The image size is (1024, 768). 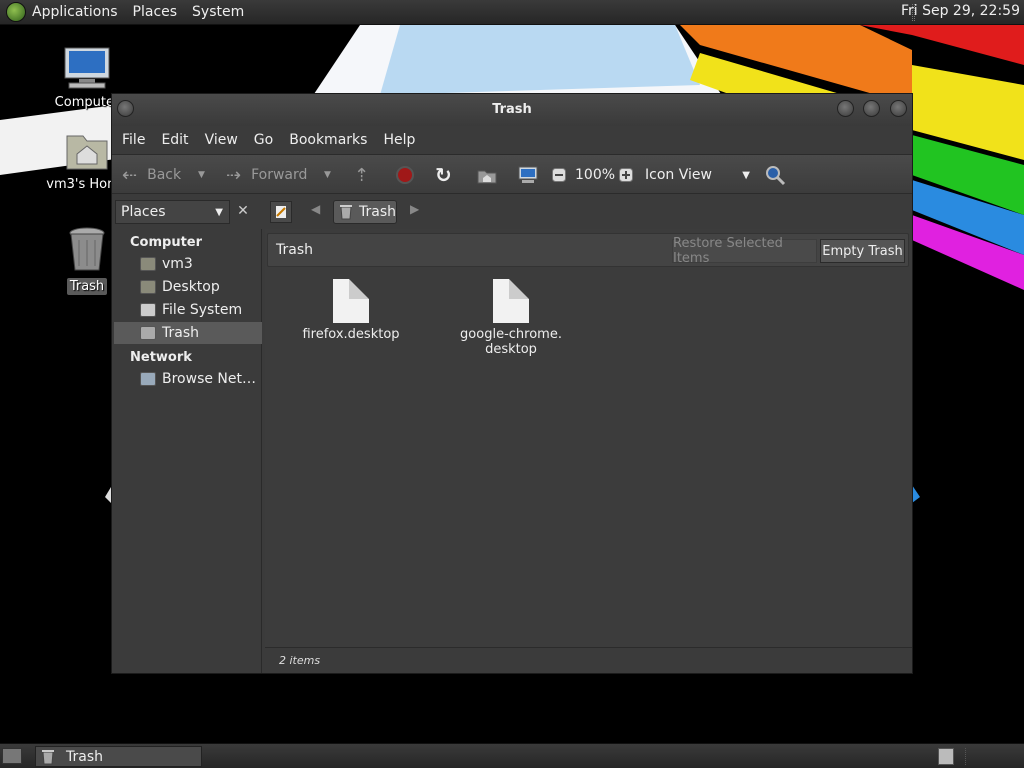 I want to click on menu-view: View, so click(x=221, y=140).